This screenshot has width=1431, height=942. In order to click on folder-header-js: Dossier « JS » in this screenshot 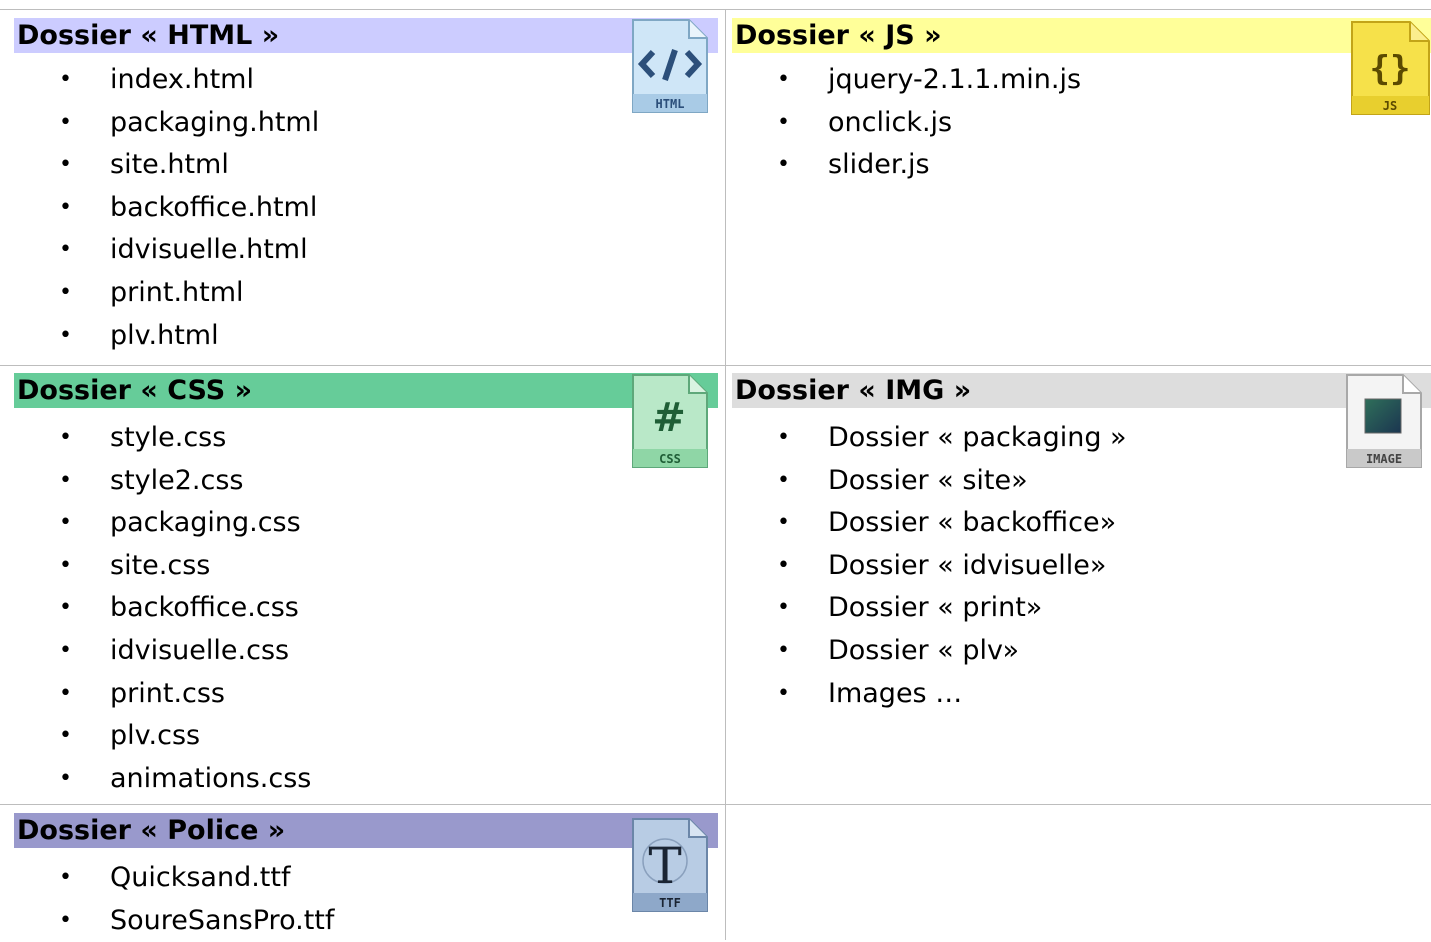, I will do `click(1081, 35)`.